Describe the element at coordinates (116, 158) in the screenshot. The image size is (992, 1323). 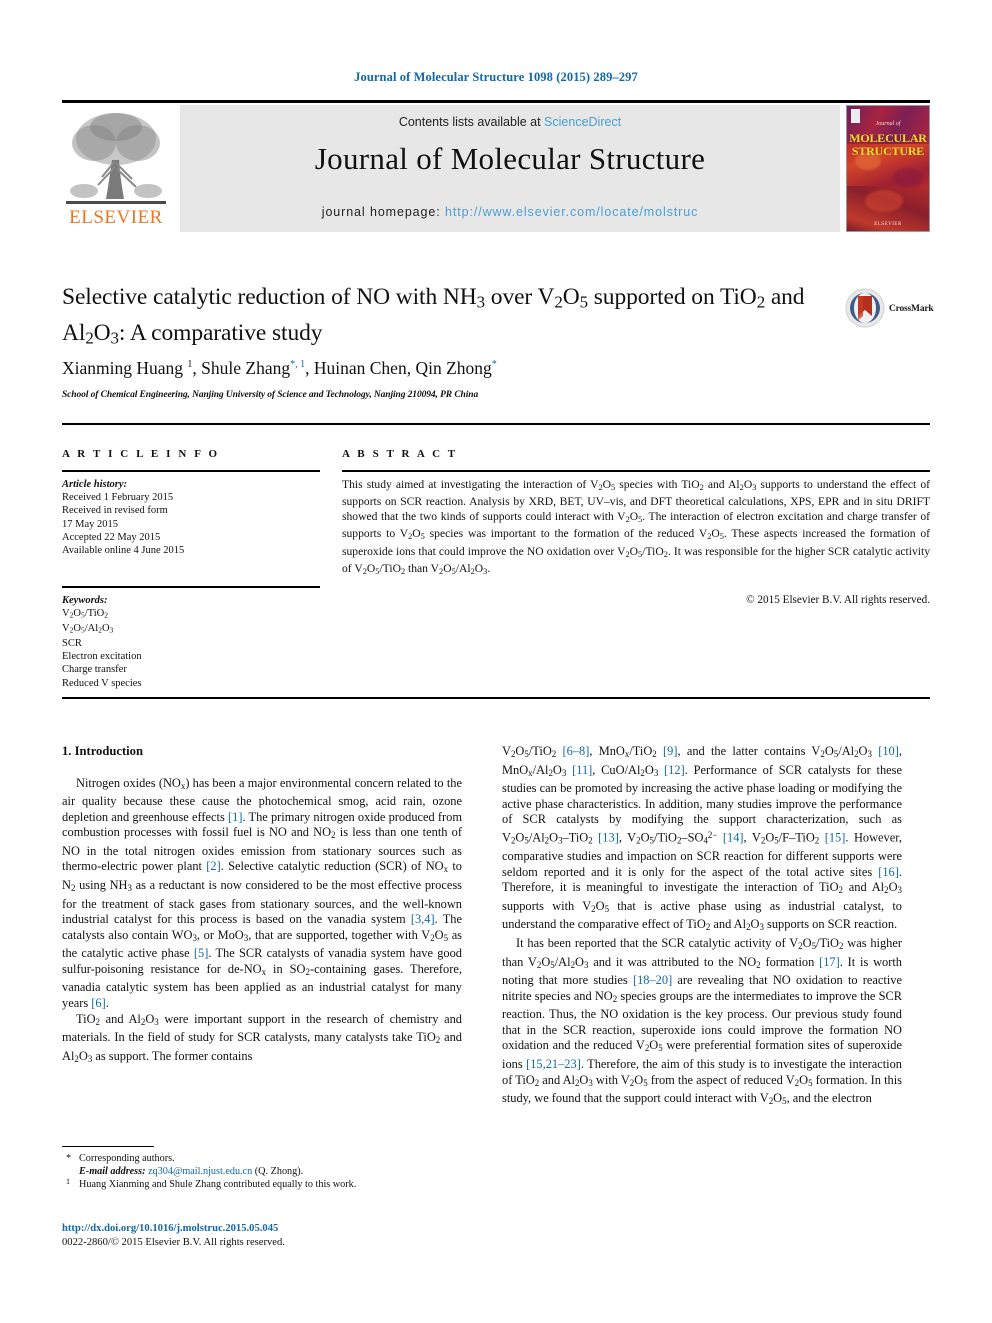
I see `elsevier-tree-icon` at that location.